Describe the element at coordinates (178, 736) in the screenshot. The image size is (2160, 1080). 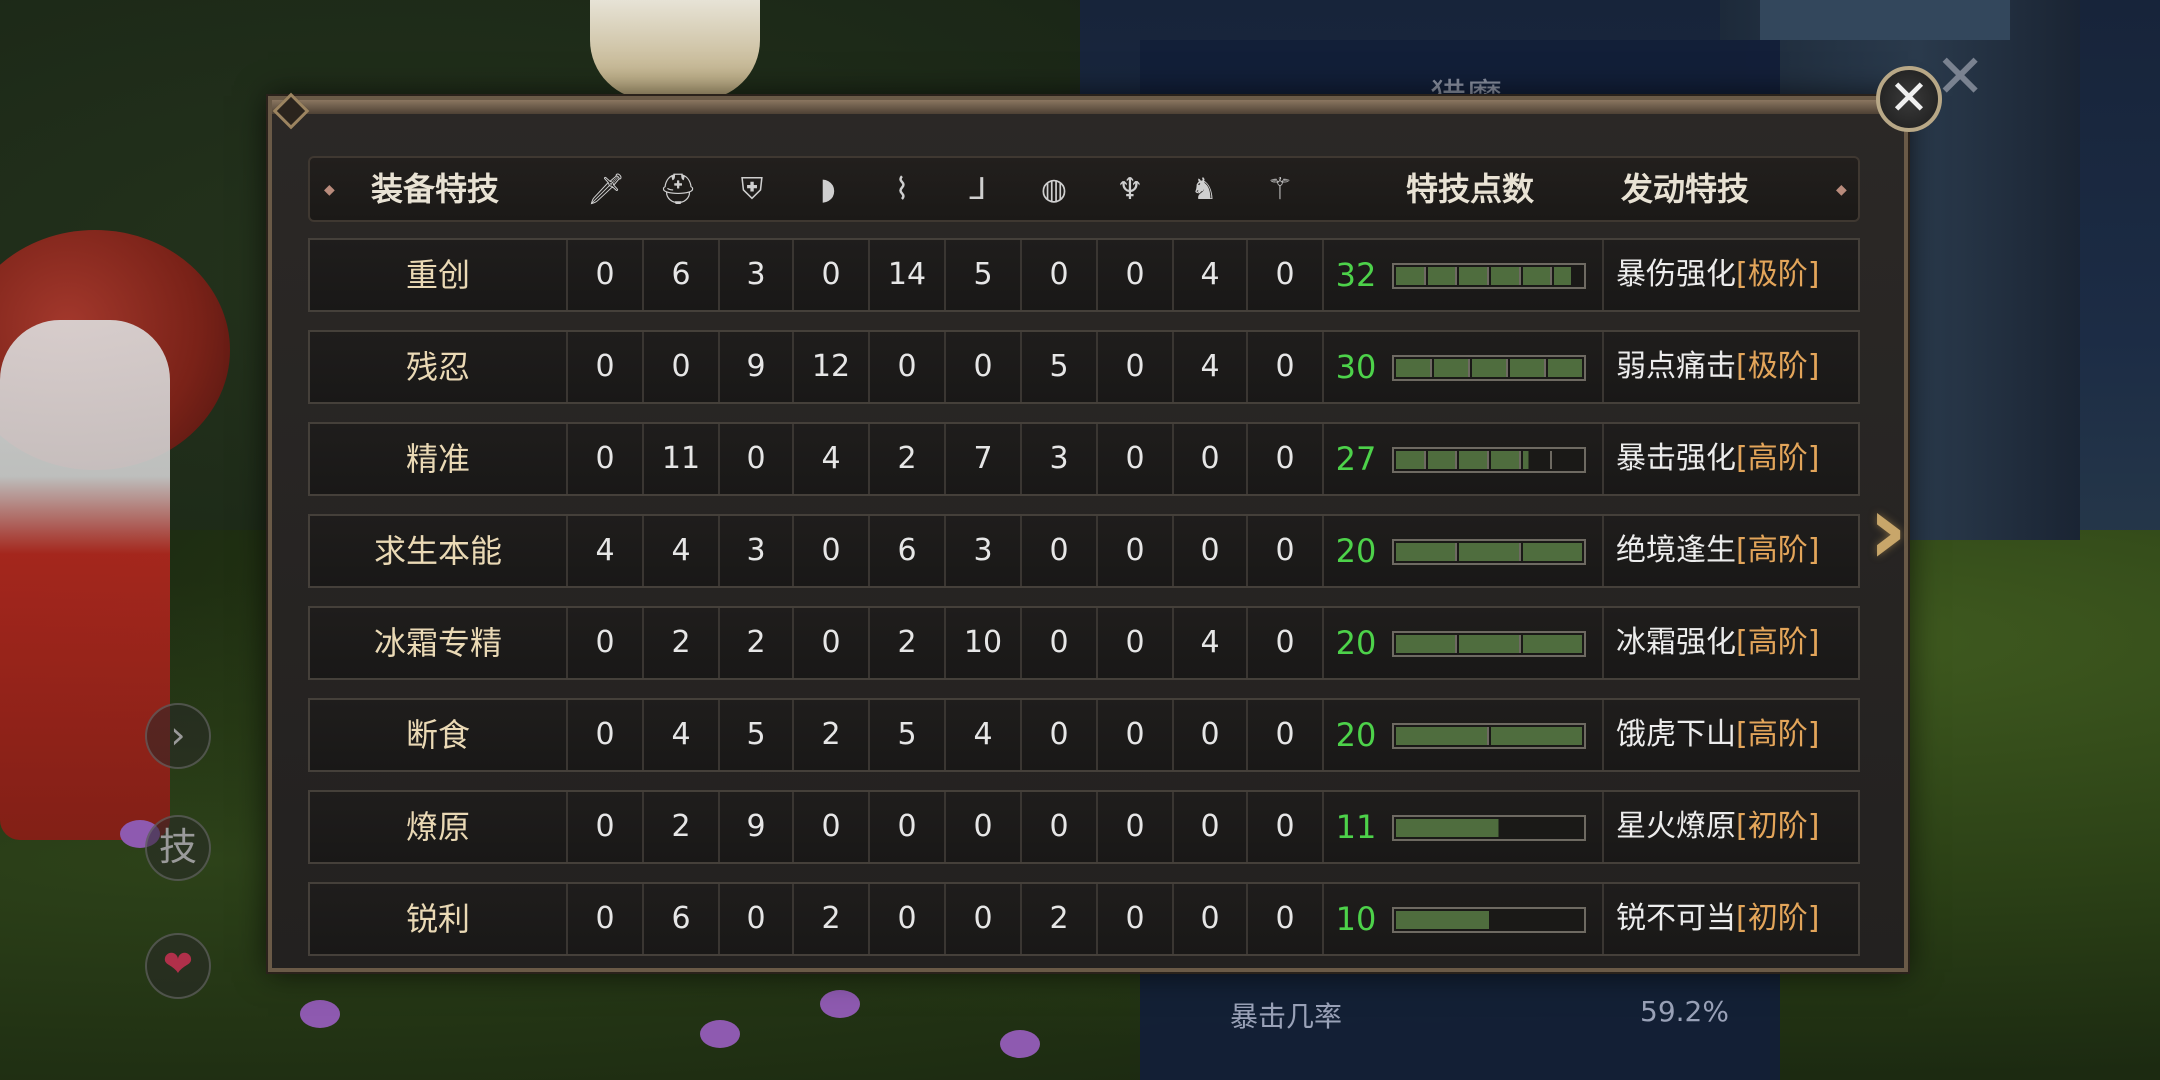
I see `expand-arrow-button: ›` at that location.